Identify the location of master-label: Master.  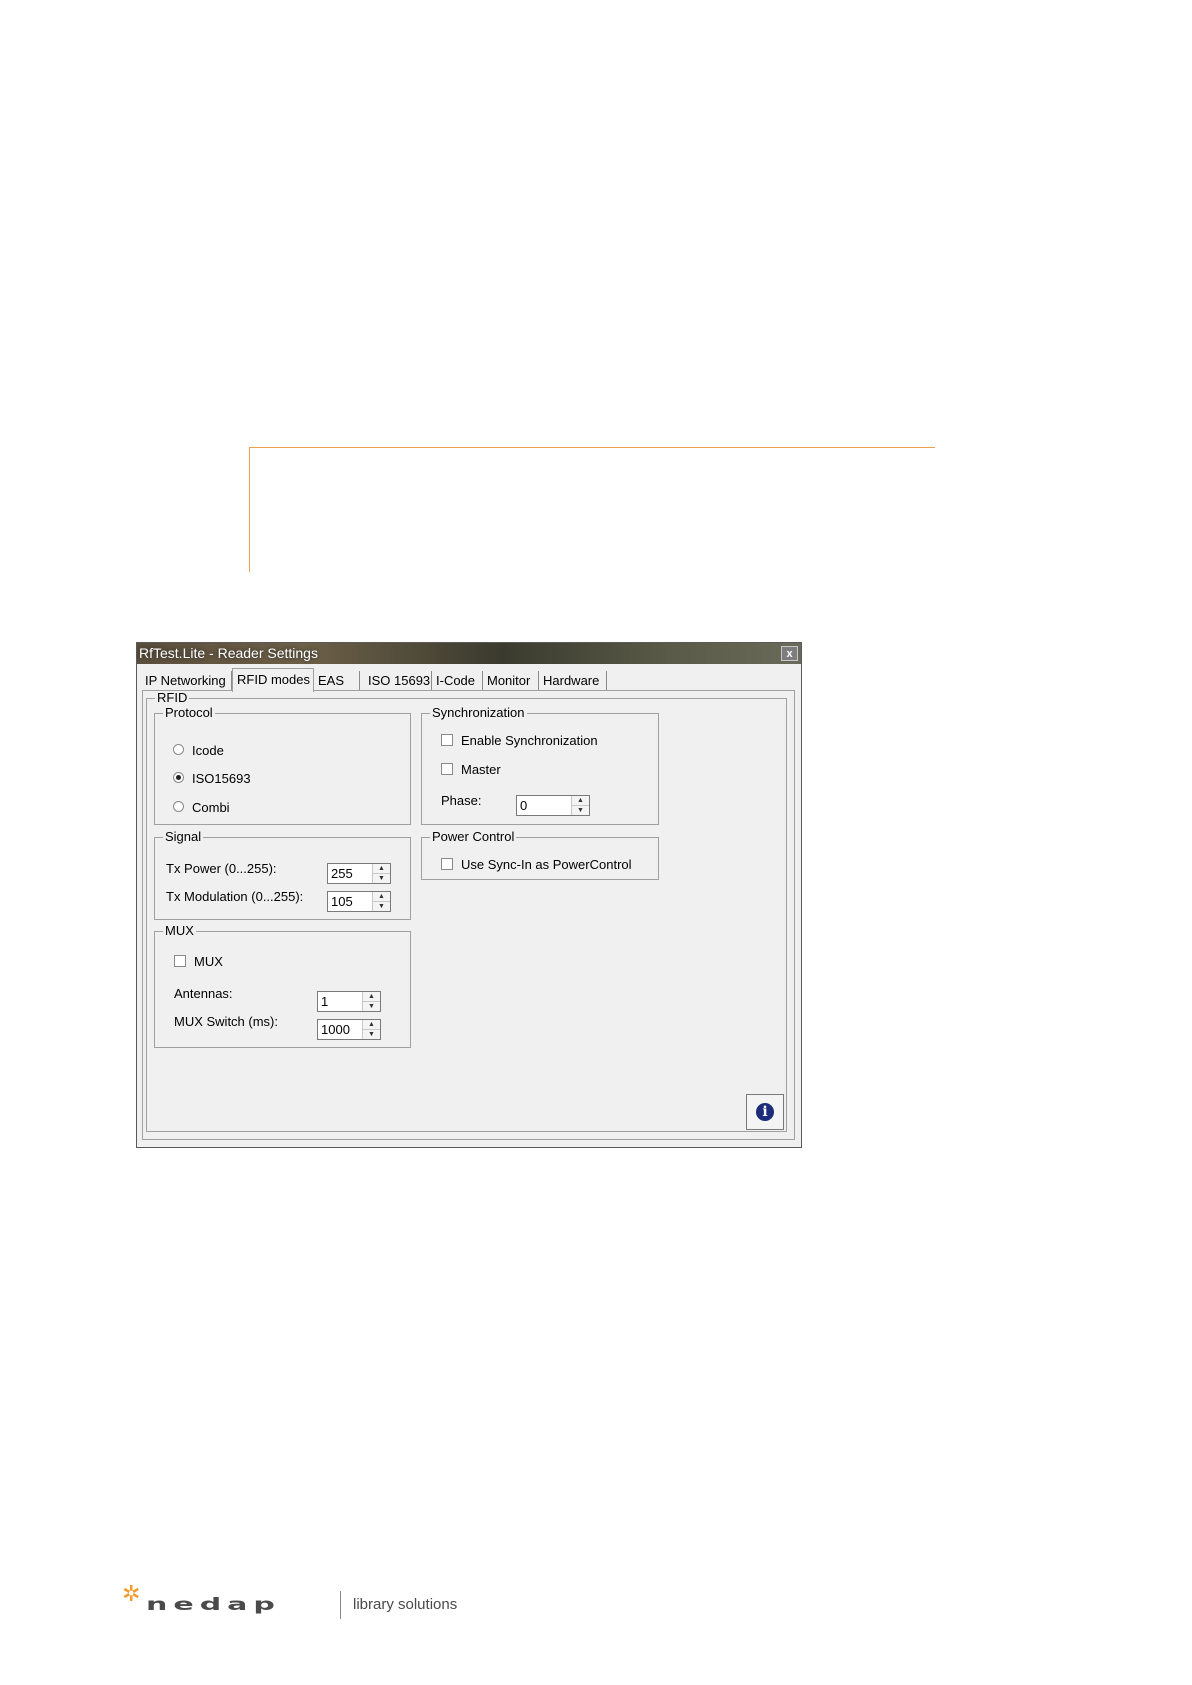
(481, 769).